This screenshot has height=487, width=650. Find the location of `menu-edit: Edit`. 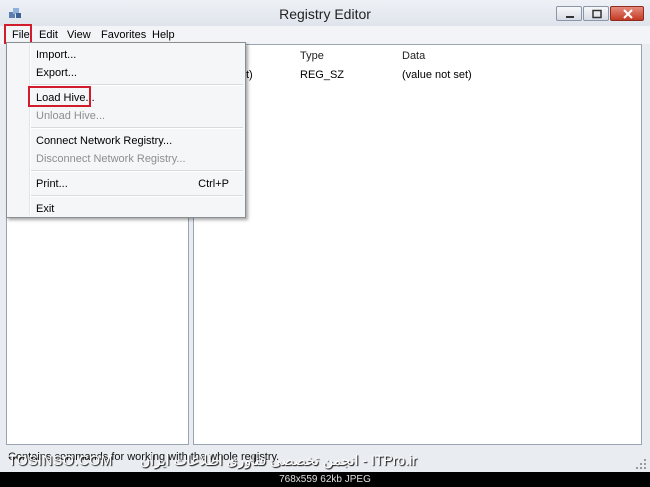

menu-edit: Edit is located at coordinates (48, 35).